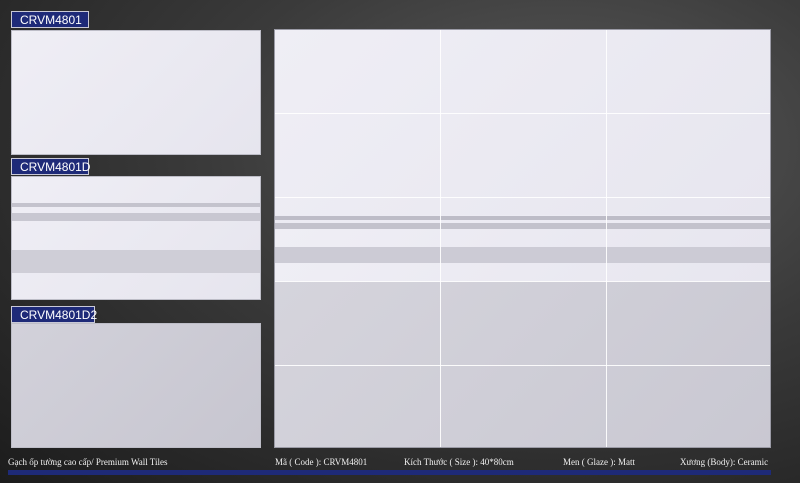  I want to click on wall-light-band, so click(522, 238).